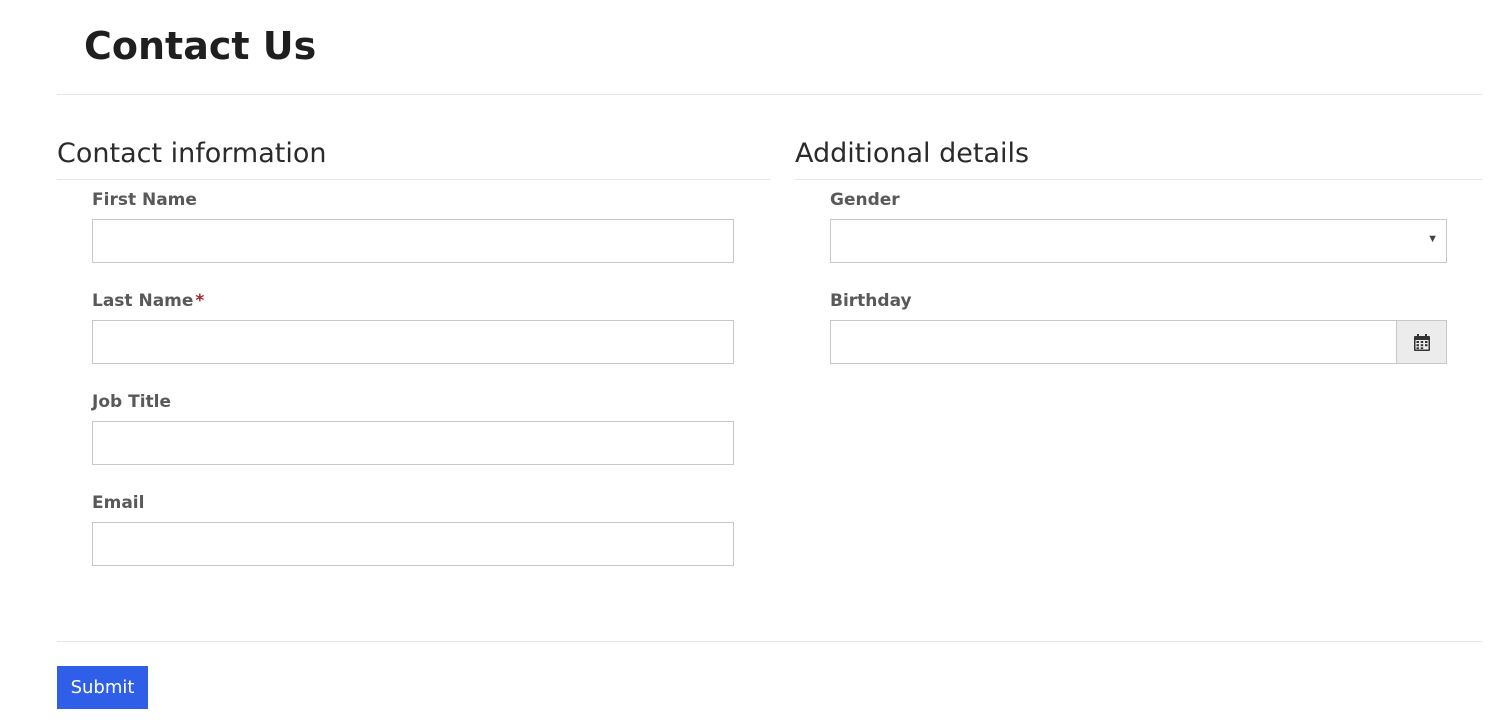 The width and height of the screenshot is (1489, 723). I want to click on contact-section-divider, so click(413, 179).